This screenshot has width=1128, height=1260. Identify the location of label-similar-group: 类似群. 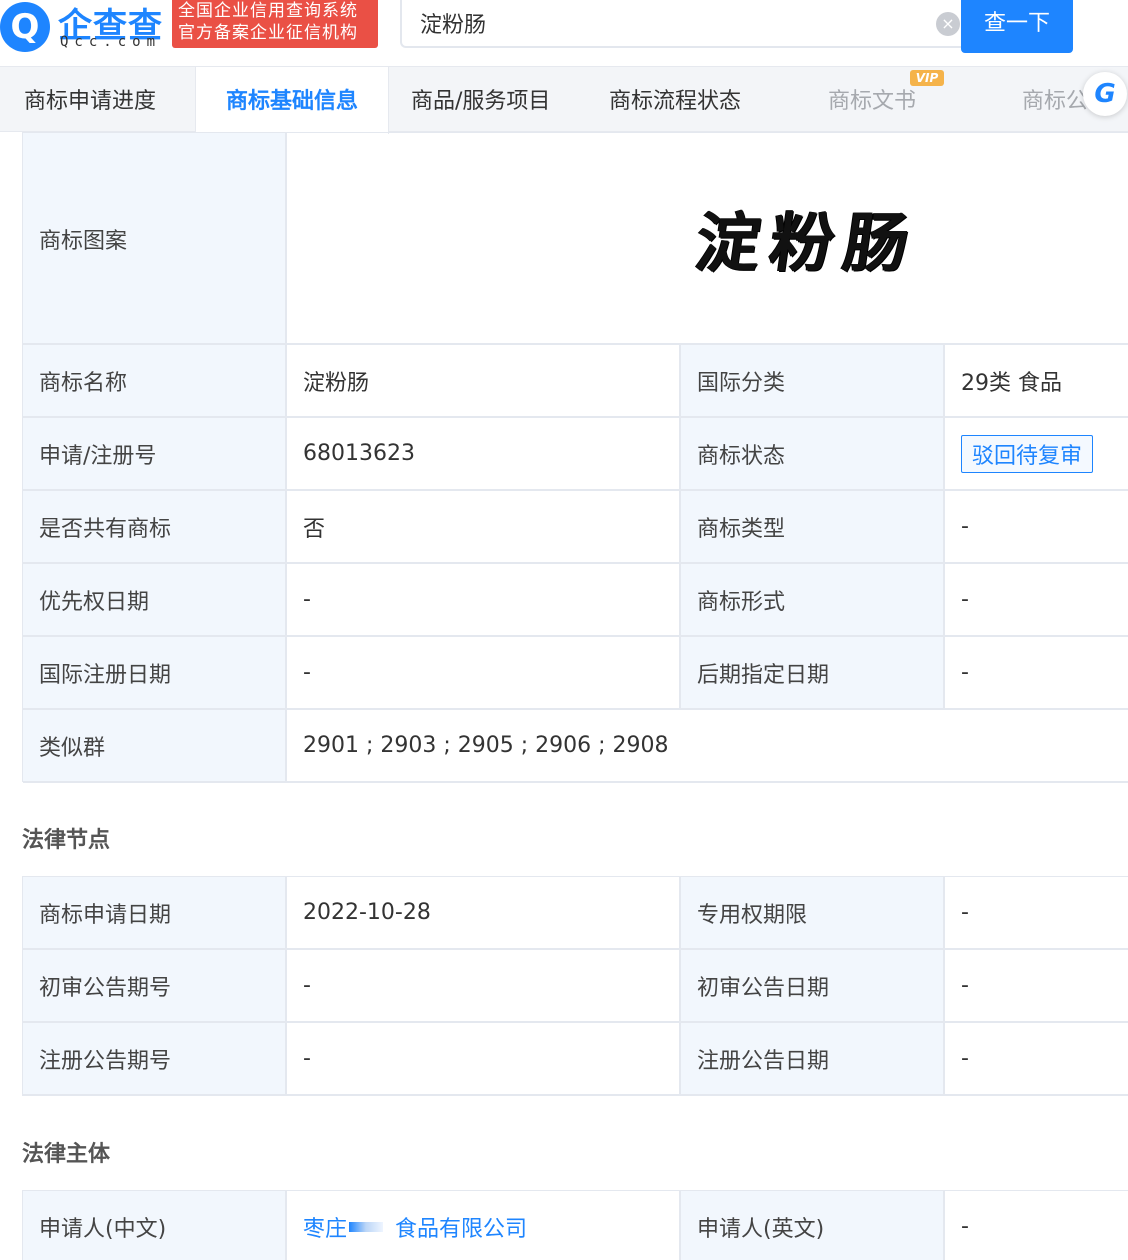
(155, 745).